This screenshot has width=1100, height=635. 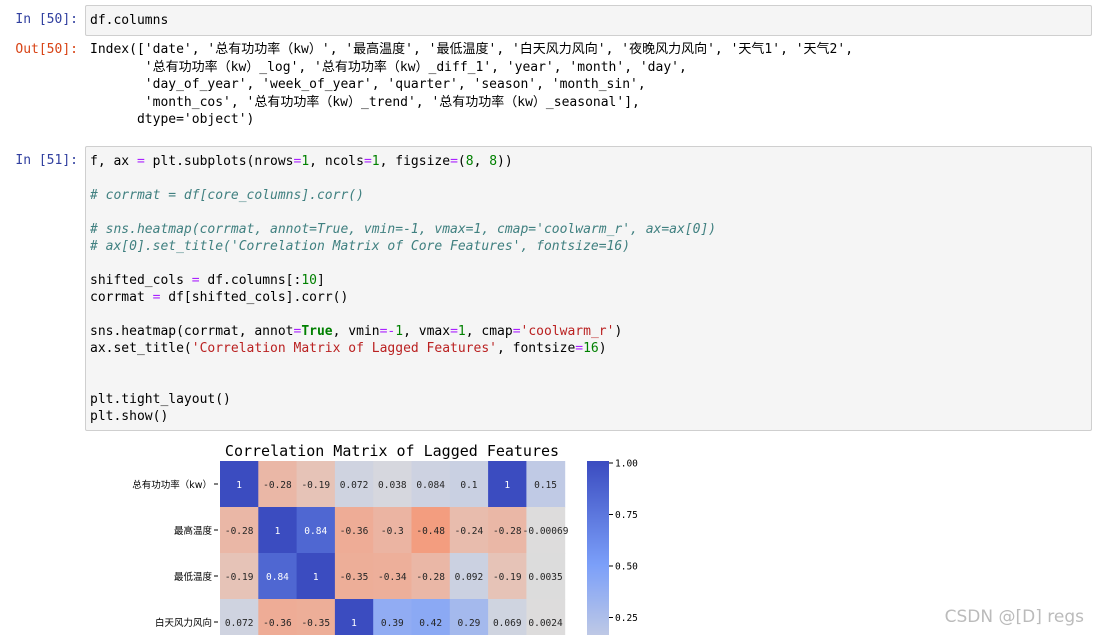 I want to click on code-token: df.columns, so click(x=129, y=20).